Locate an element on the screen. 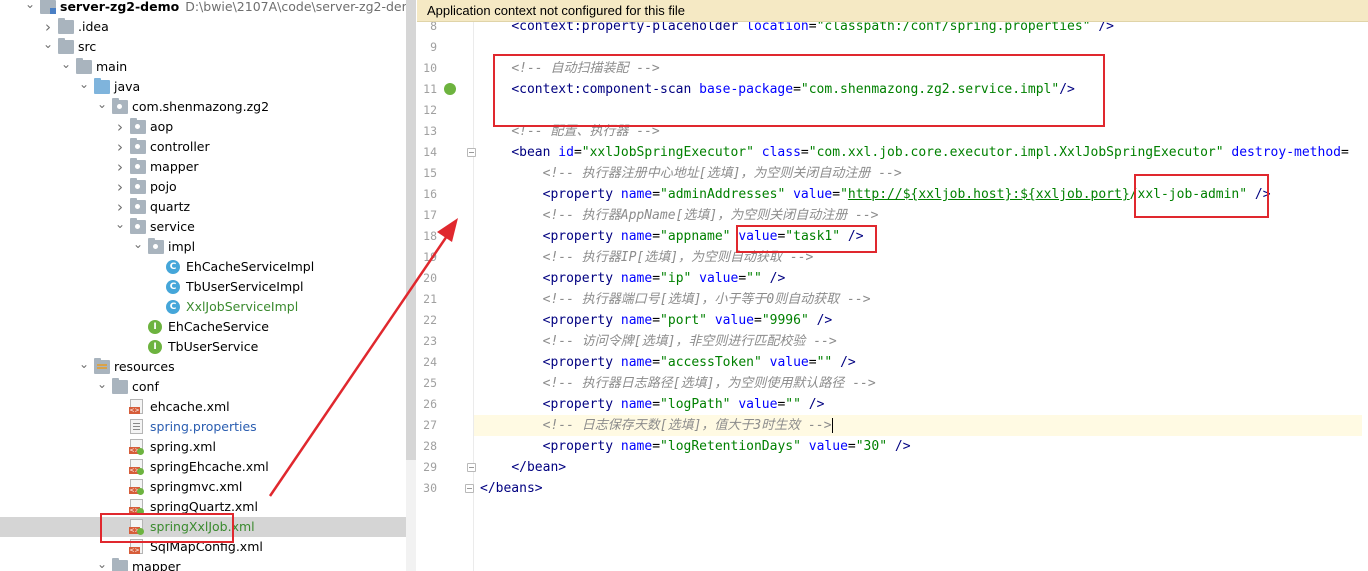 The image size is (1368, 571). code-token: bean is located at coordinates (535, 152).